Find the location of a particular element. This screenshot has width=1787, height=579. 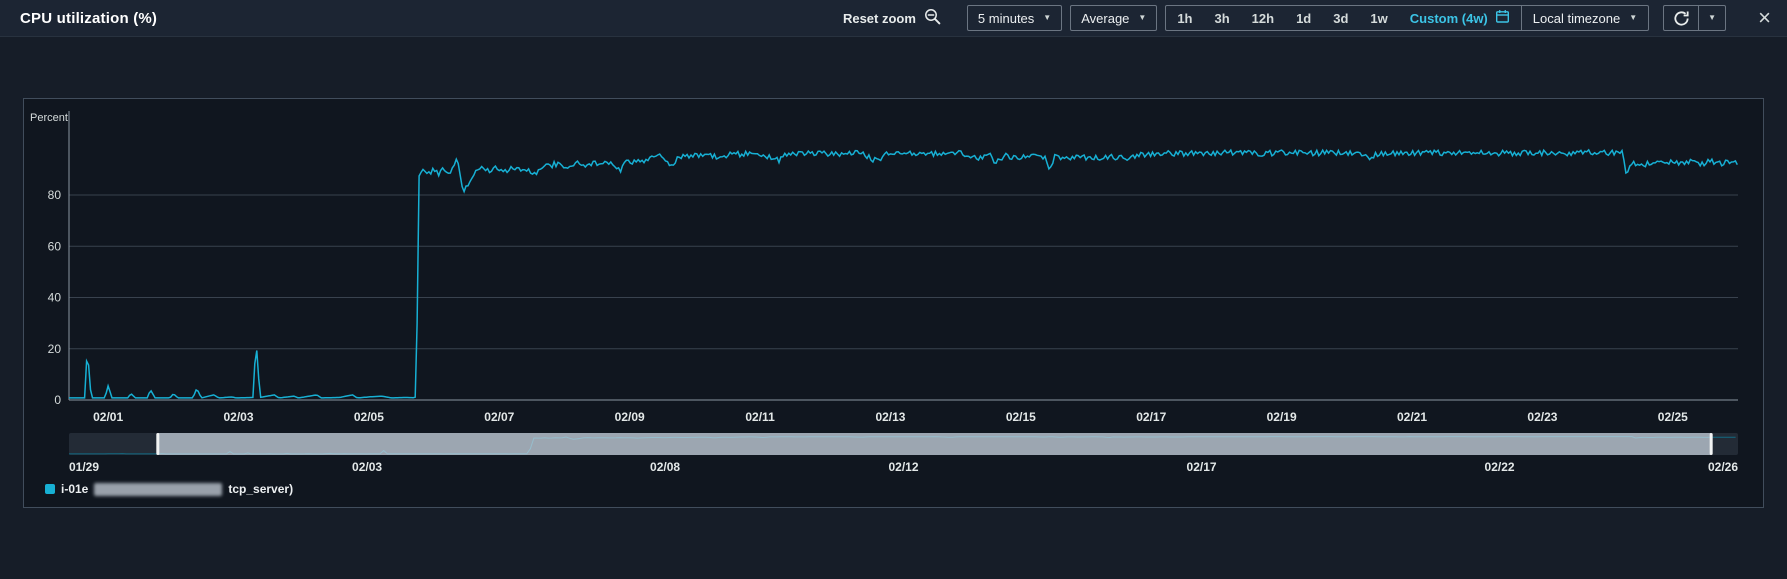

brush-tick-02/08: 02/08 is located at coordinates (665, 467).